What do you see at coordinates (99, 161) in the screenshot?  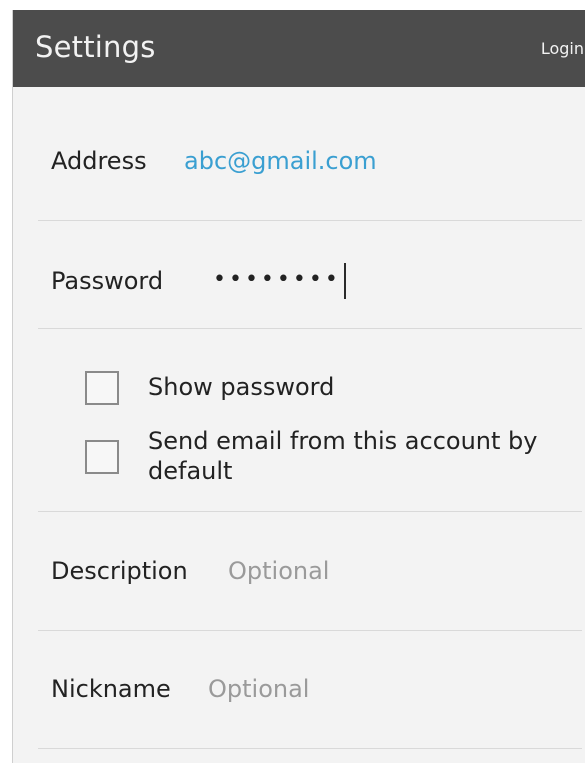 I see `address-label: Address` at bounding box center [99, 161].